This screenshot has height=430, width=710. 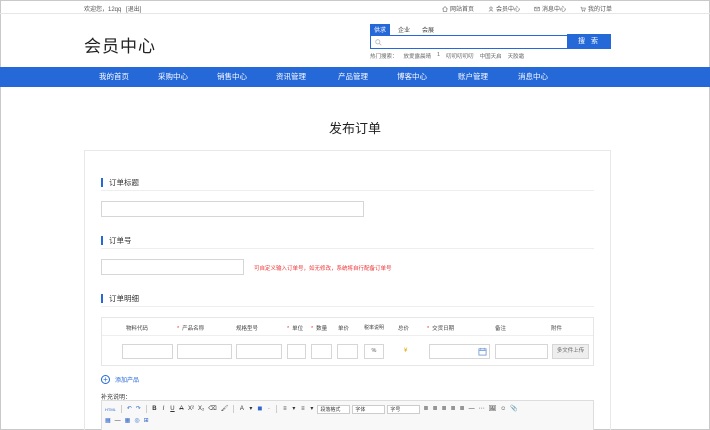 I want to click on paragraph-spacing-icon: ≡, so click(x=302, y=409).